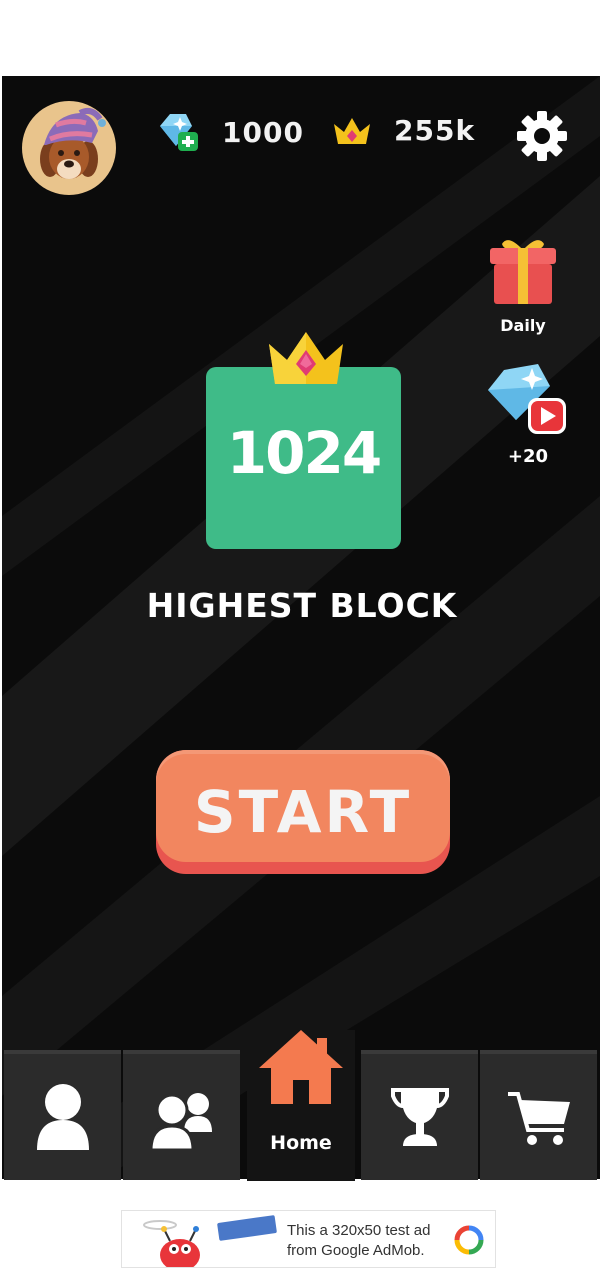 The width and height of the screenshot is (604, 1268). Describe the element at coordinates (542, 136) in the screenshot. I see `settings-gear-icon` at that location.